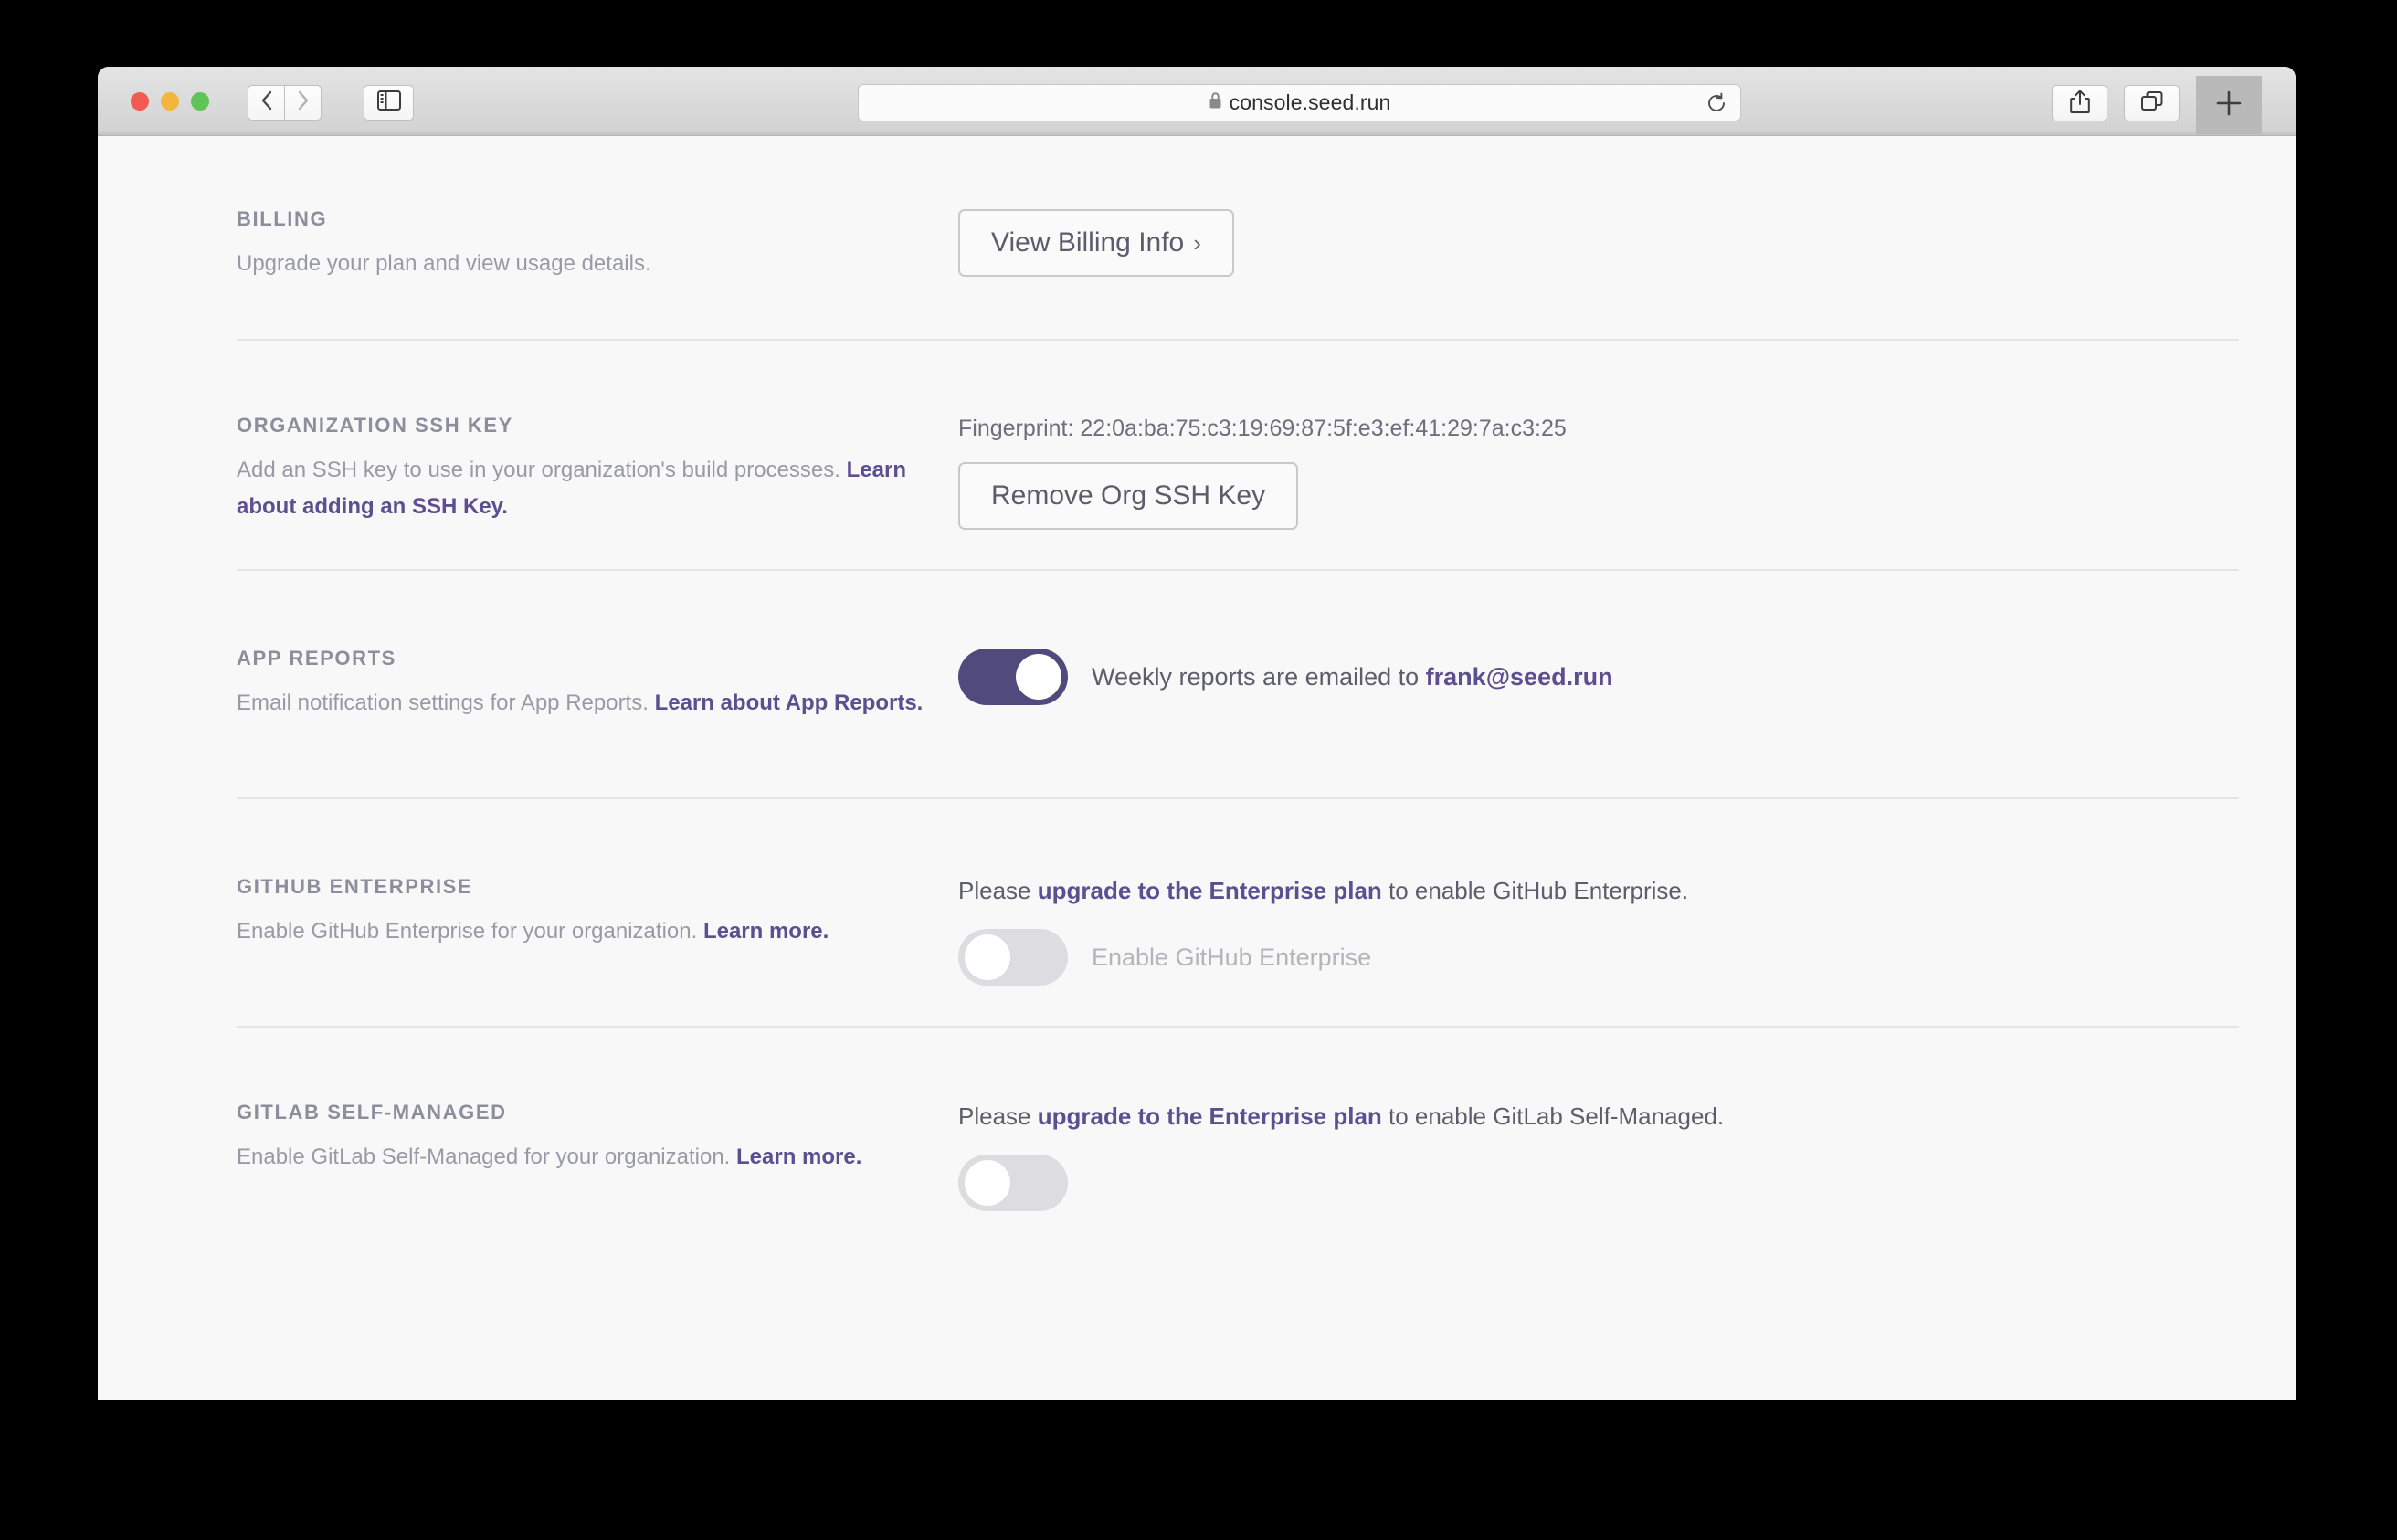  I want to click on github-enterprise-toggle-label: Enable GitHub Enterprise, so click(1232, 957).